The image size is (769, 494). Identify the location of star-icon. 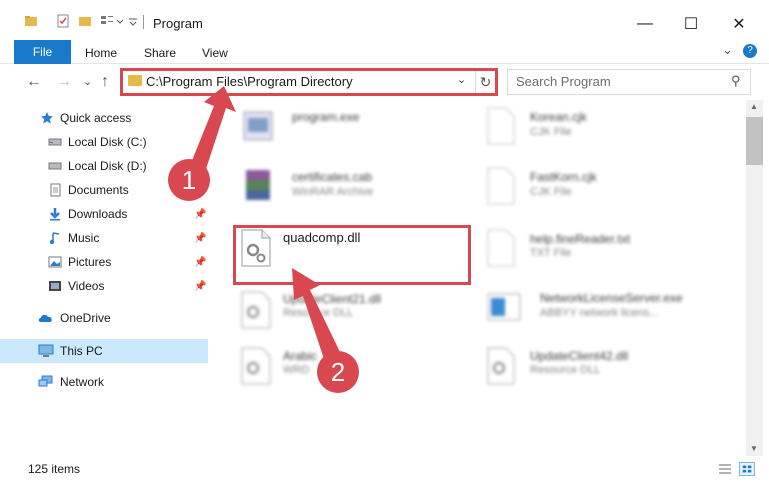
(47, 118).